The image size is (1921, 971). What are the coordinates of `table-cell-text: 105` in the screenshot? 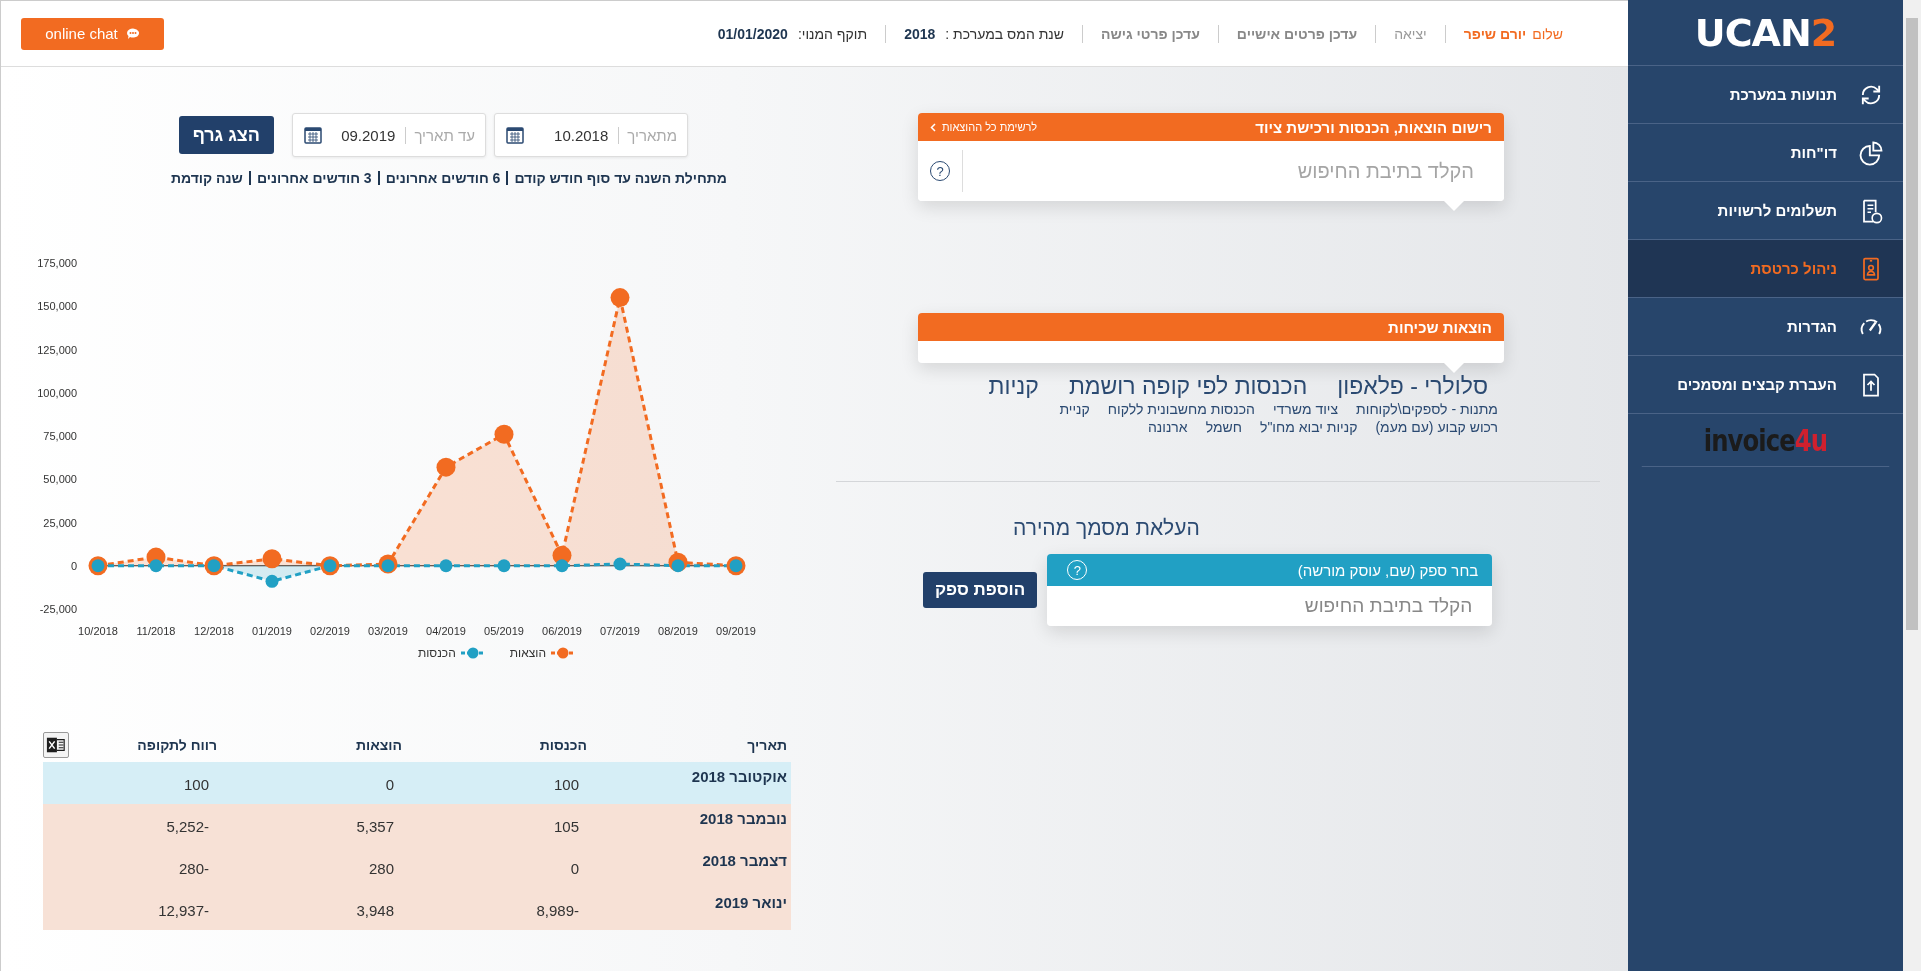 It's located at (566, 827).